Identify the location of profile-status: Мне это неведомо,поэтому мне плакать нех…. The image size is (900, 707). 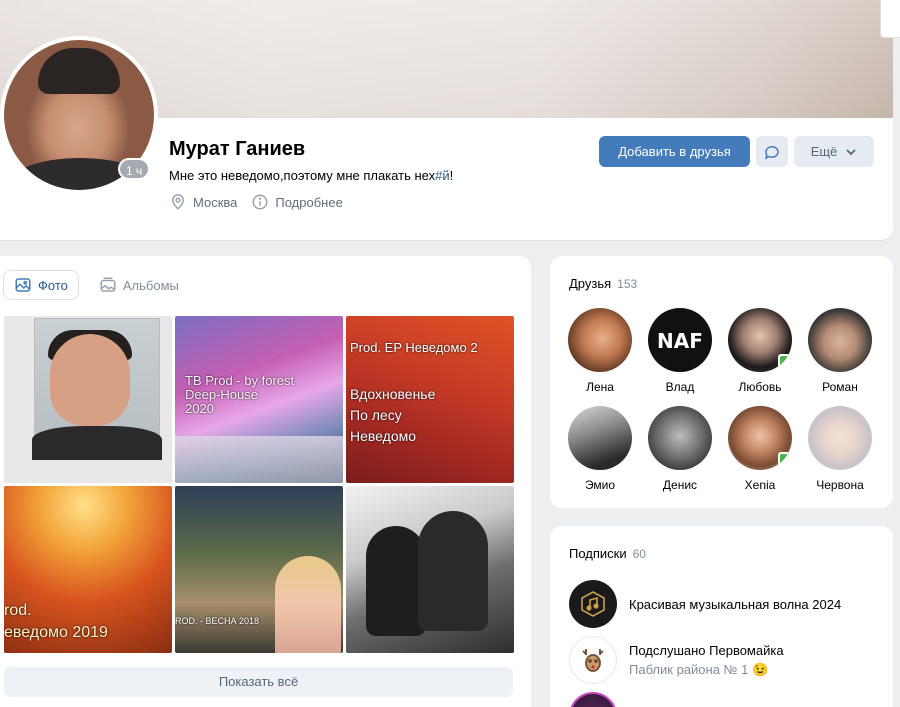
(311, 175).